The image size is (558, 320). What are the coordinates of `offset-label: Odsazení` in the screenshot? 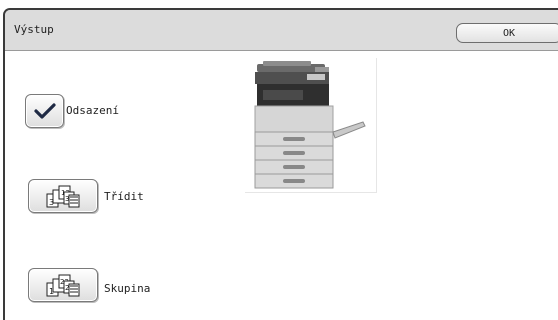 It's located at (92, 110).